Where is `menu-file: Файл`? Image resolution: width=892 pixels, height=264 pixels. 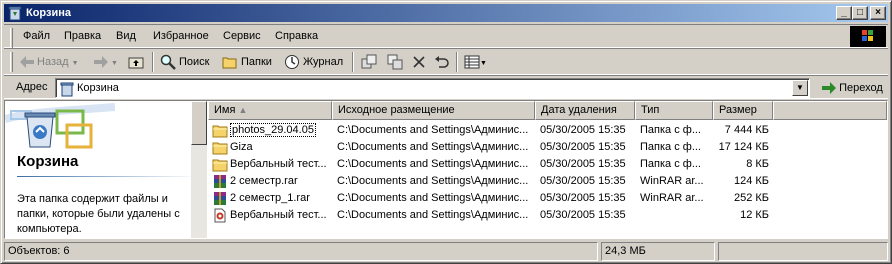
menu-file: Файл is located at coordinates (36, 36).